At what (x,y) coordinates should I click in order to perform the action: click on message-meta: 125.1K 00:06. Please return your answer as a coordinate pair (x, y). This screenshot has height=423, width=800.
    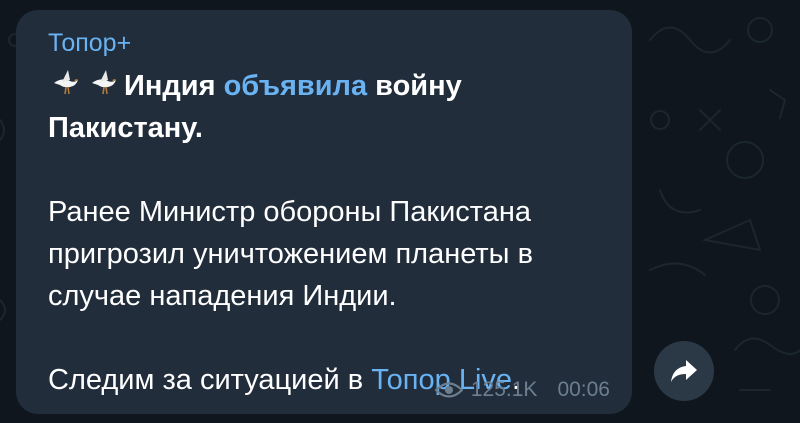
    Looking at the image, I should click on (522, 390).